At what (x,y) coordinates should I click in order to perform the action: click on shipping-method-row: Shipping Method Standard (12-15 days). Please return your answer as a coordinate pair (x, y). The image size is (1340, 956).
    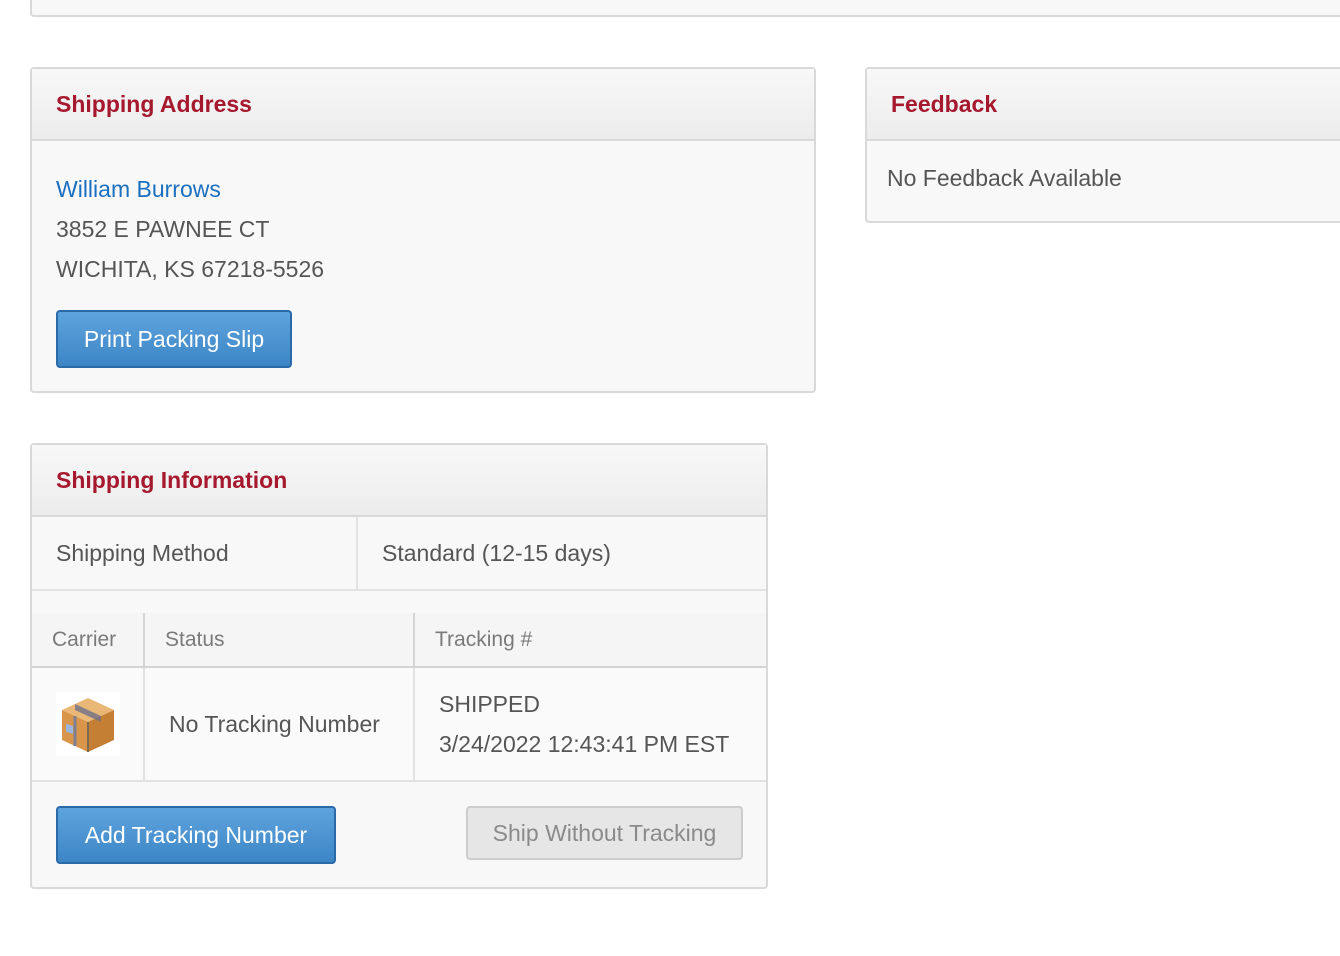
    Looking at the image, I should click on (399, 554).